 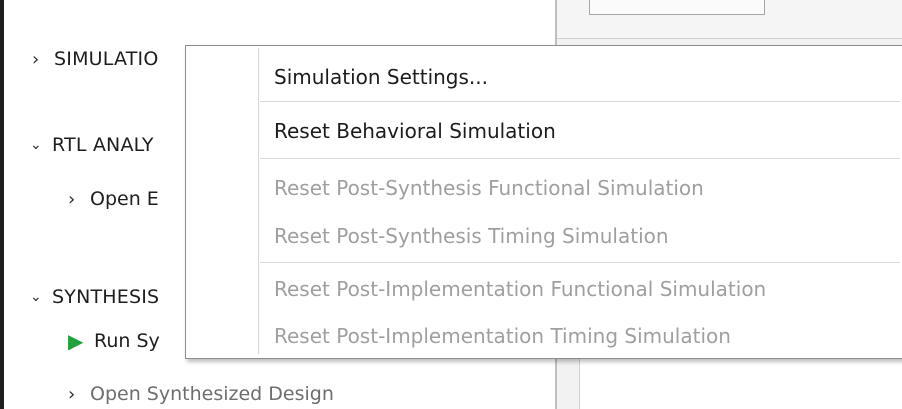 I want to click on nav-item-open-elaborated-label: Open E, so click(x=124, y=199).